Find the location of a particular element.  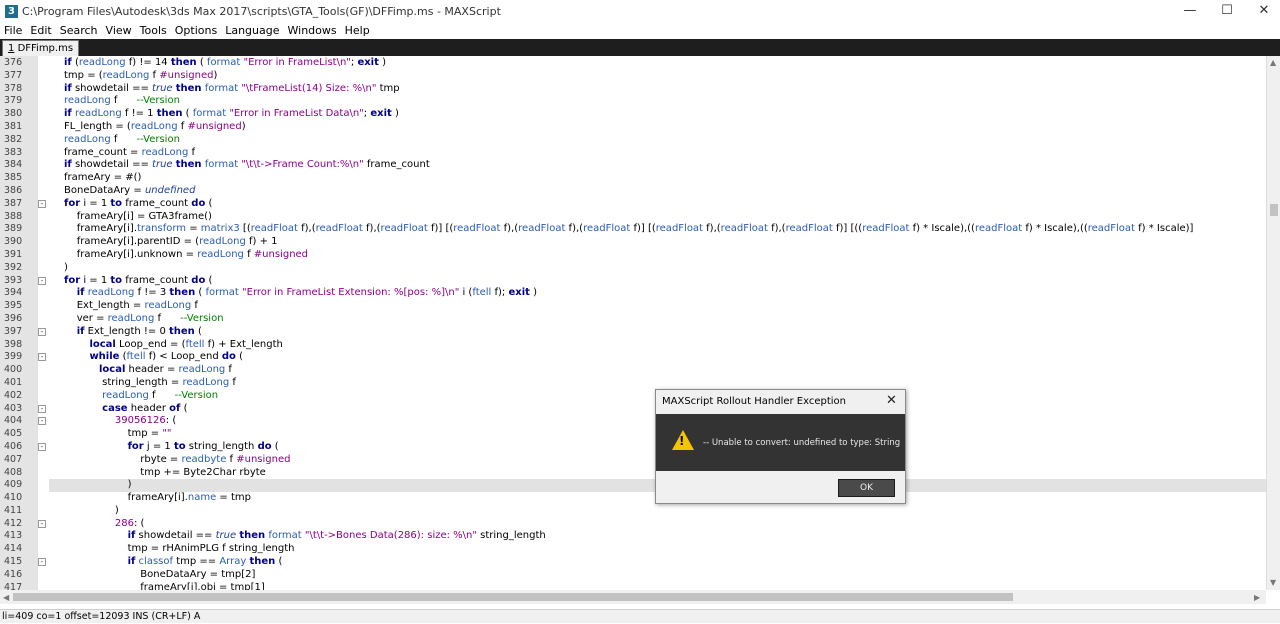

code-text: local header = readLong f is located at coordinates (148, 370).